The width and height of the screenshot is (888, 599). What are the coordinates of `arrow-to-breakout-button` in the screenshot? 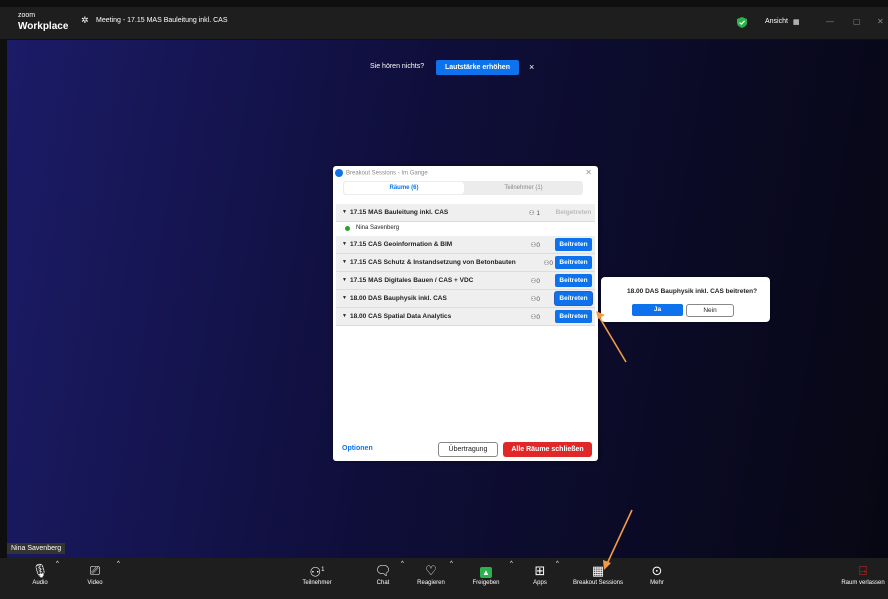 It's located at (618, 539).